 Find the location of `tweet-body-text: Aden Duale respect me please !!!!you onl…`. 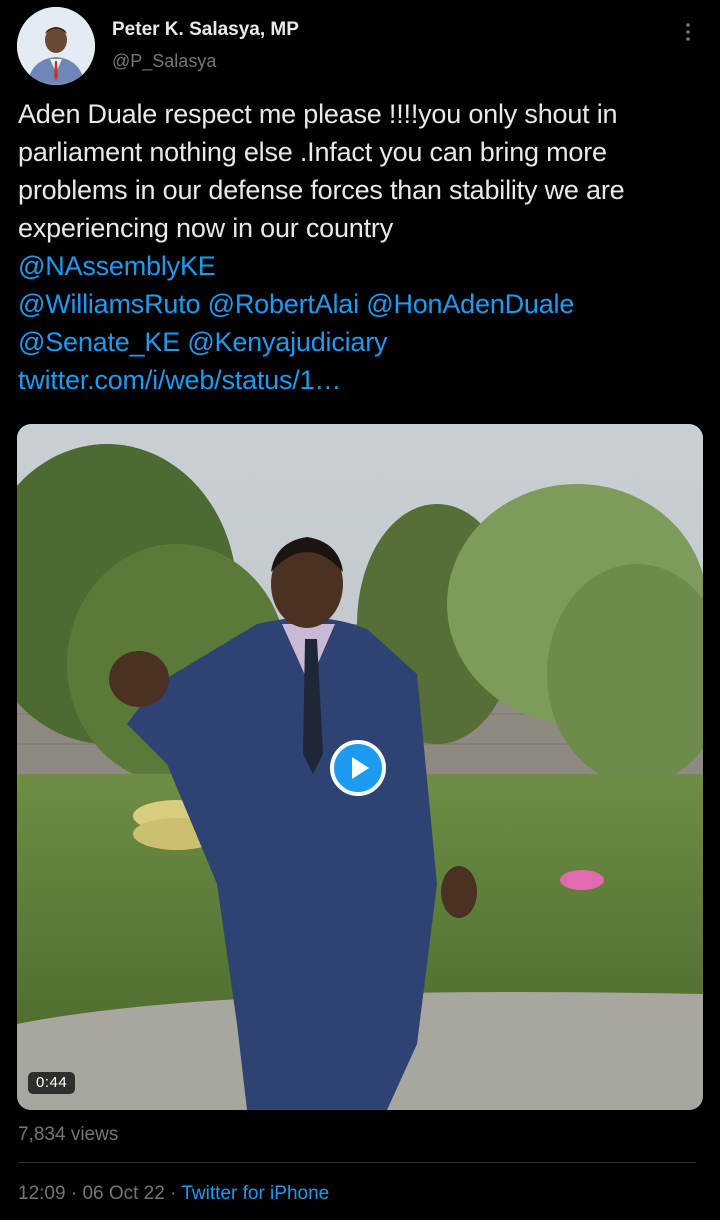

tweet-body-text: Aden Duale respect me please !!!!you onl… is located at coordinates (321, 171).